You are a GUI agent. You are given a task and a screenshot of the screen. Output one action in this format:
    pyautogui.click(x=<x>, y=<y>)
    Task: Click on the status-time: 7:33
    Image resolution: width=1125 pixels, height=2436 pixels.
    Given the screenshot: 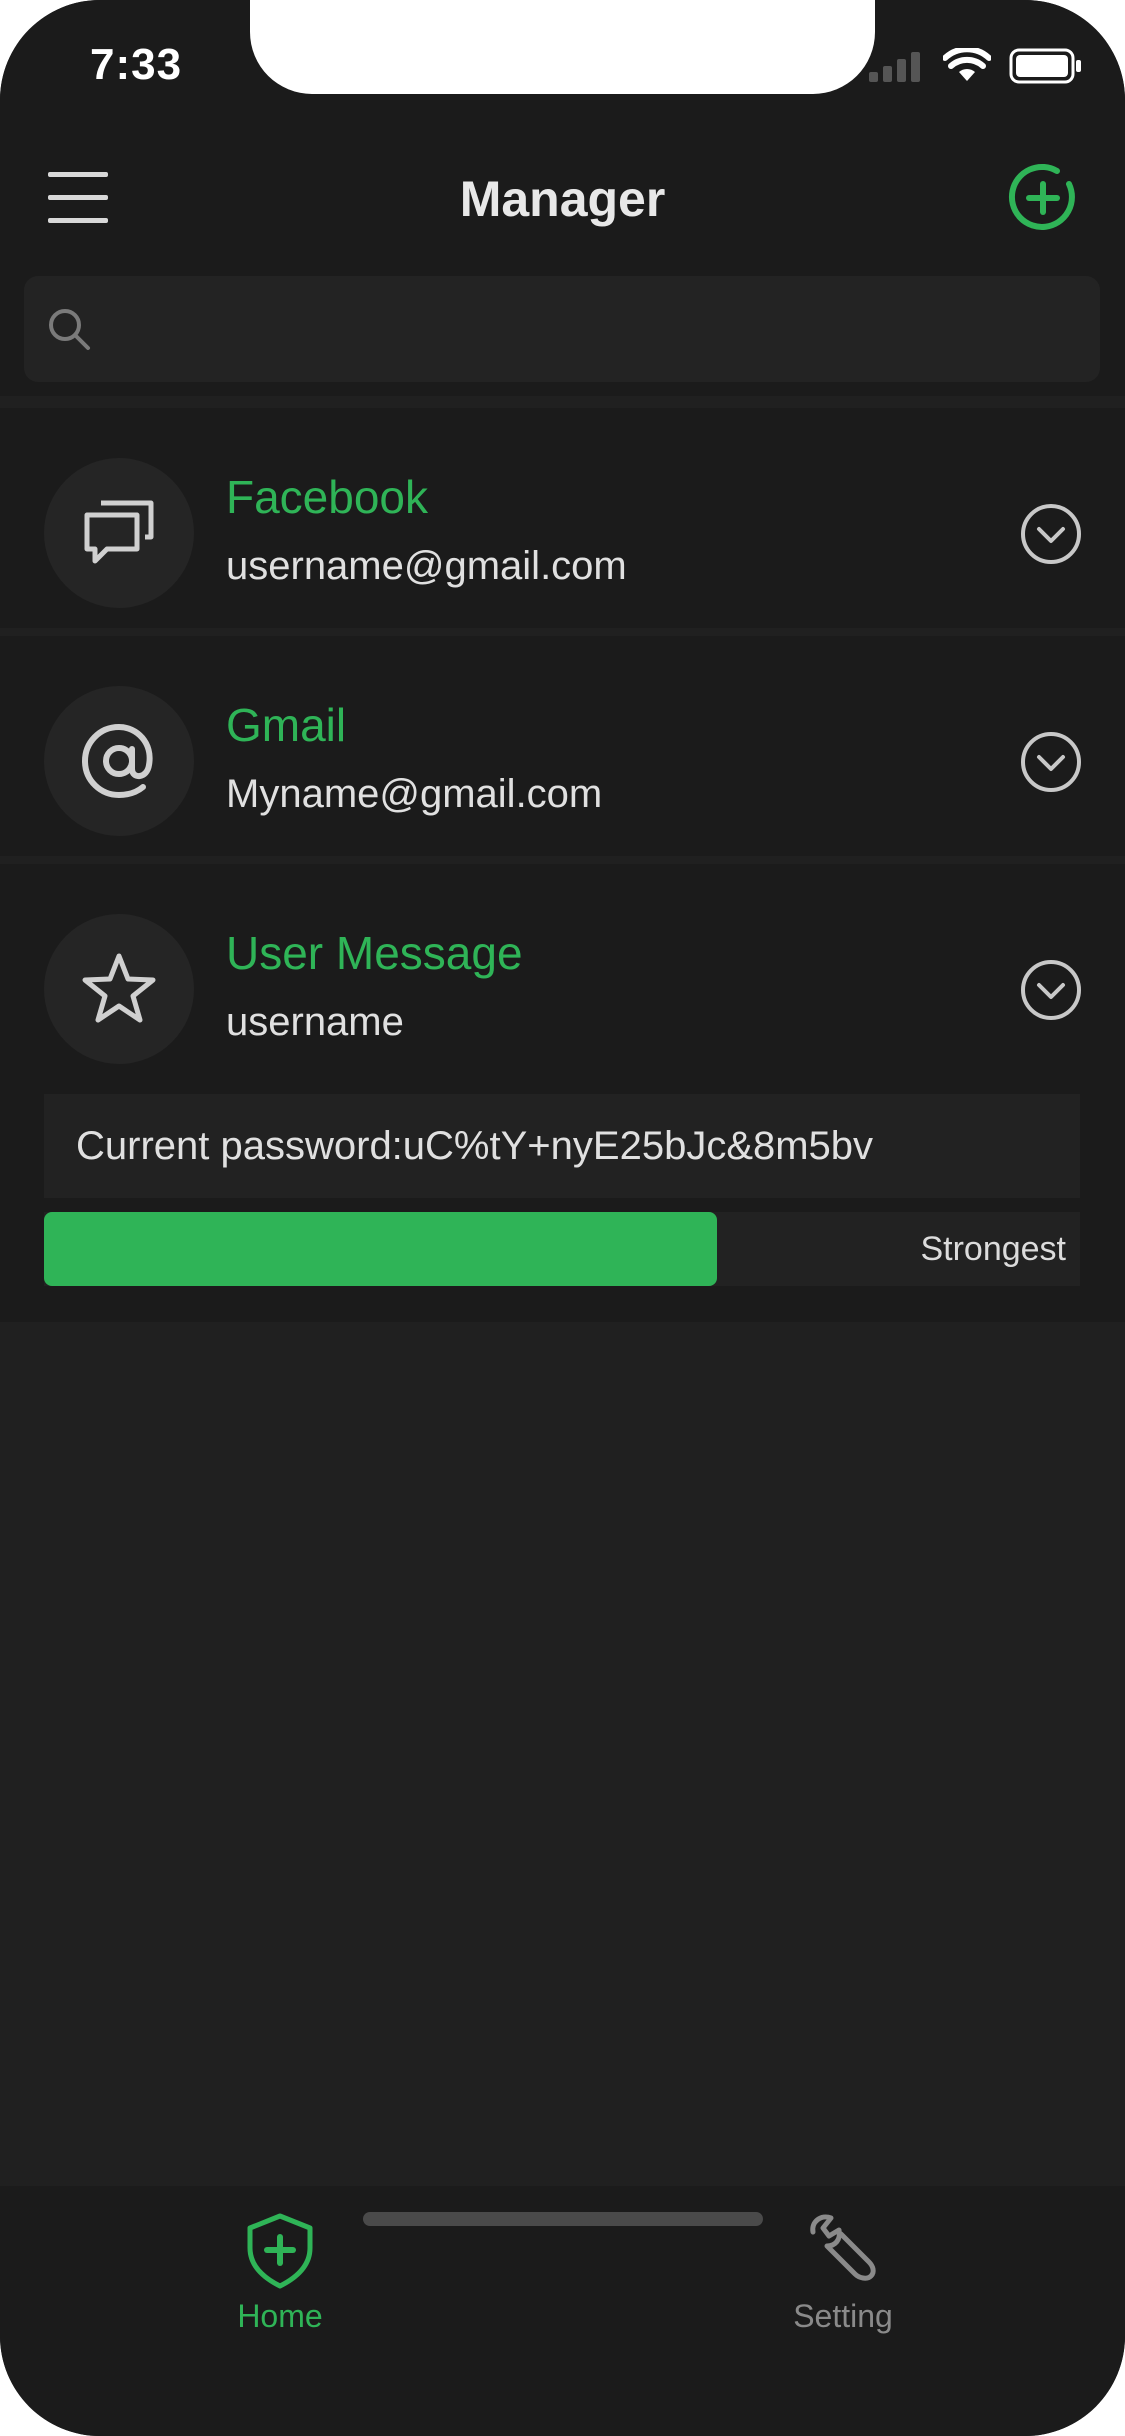 What is the action you would take?
    pyautogui.click(x=136, y=64)
    